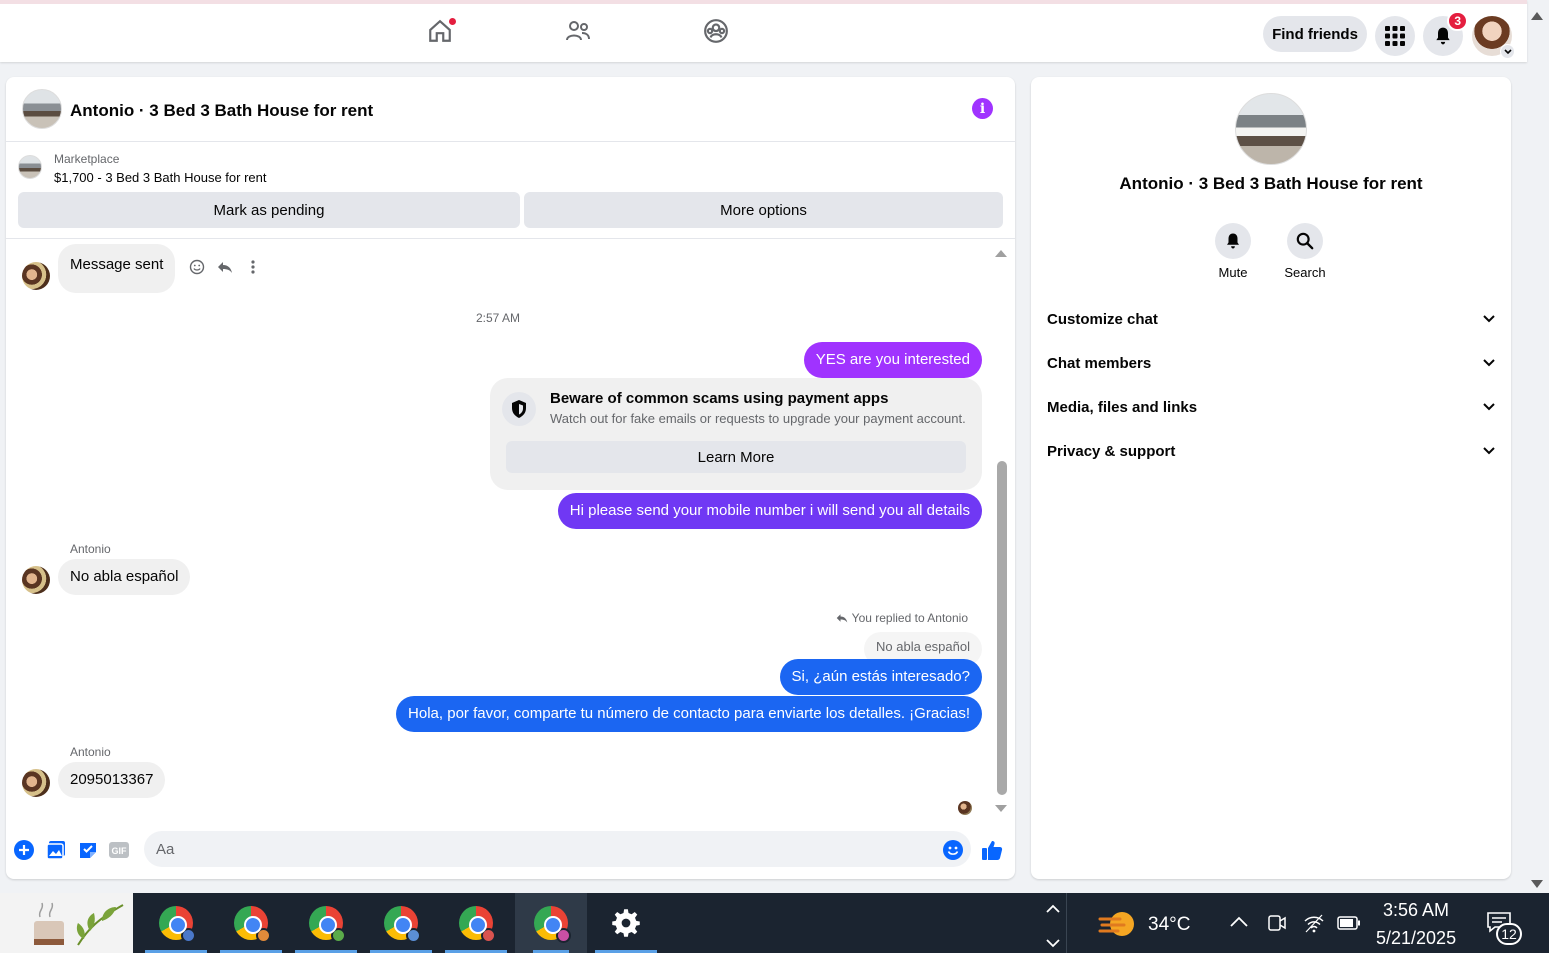 Image resolution: width=1549 pixels, height=953 pixels. What do you see at coordinates (1305, 241) in the screenshot?
I see `search-icon` at bounding box center [1305, 241].